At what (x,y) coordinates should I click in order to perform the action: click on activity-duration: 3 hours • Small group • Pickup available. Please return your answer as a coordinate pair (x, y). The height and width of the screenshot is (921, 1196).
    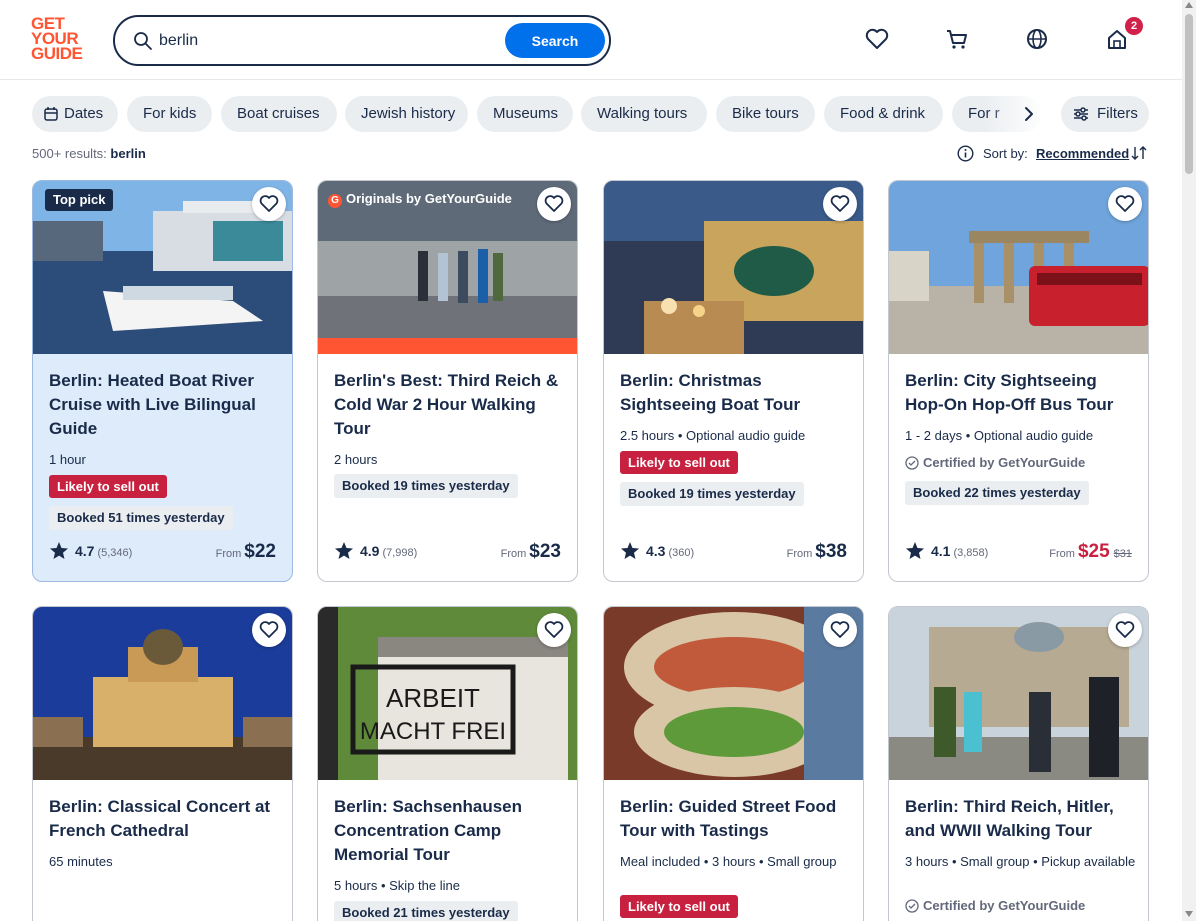
    Looking at the image, I should click on (1020, 861).